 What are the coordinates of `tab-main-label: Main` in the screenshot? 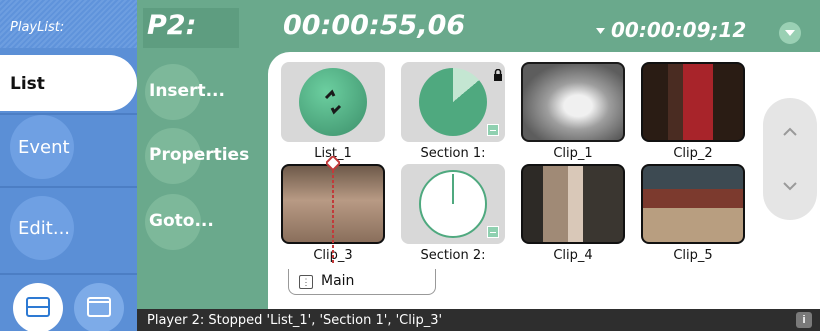 It's located at (338, 281).